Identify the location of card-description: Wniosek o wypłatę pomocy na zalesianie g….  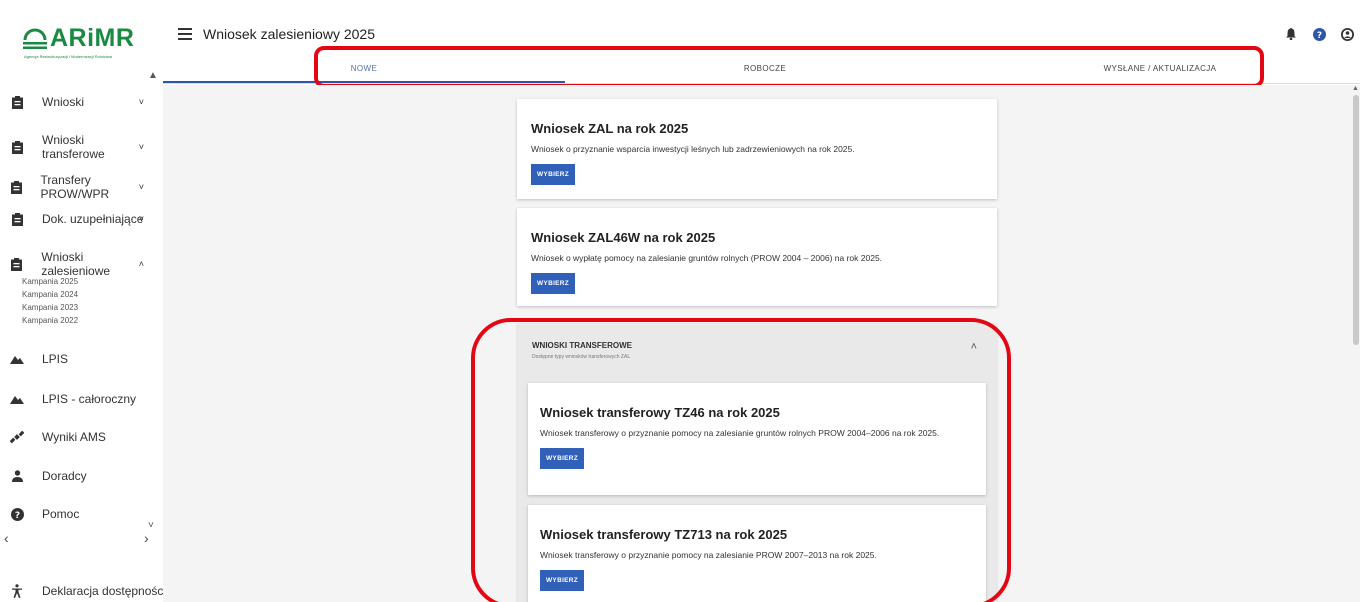
(707, 258).